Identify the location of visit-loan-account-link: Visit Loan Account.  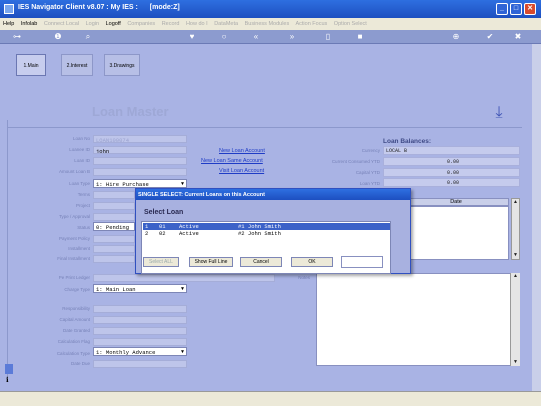
(241, 171).